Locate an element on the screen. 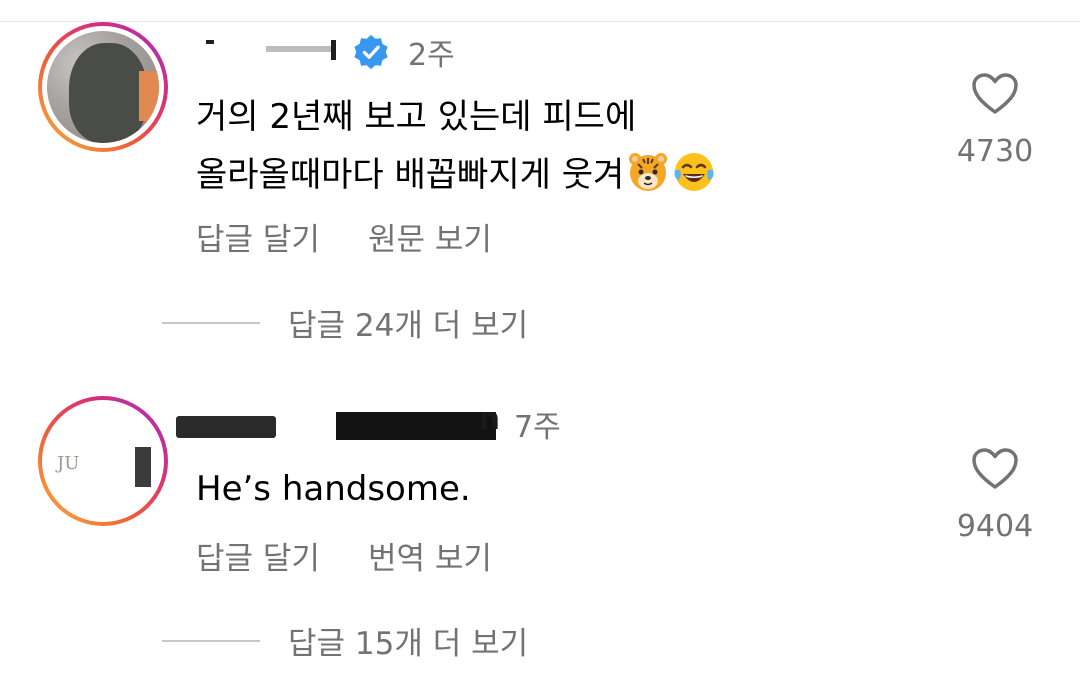 The width and height of the screenshot is (1080, 691). comment-time: 7주 is located at coordinates (537, 427).